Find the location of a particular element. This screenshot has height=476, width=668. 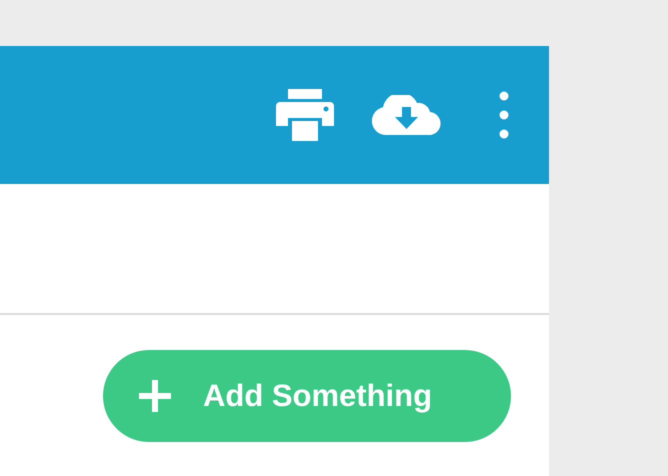

print-icon is located at coordinates (305, 115).